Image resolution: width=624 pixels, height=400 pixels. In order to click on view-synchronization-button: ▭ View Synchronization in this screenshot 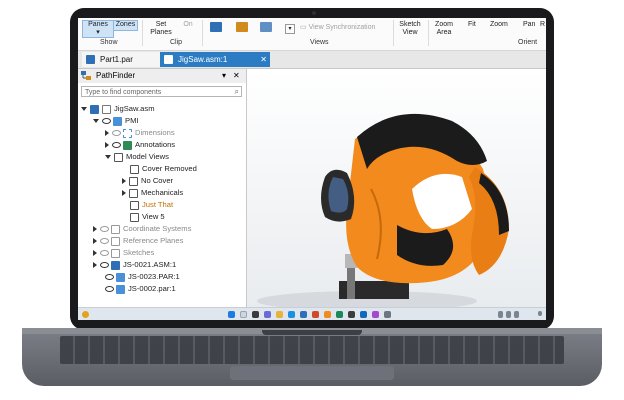, I will do `click(337, 28)`.